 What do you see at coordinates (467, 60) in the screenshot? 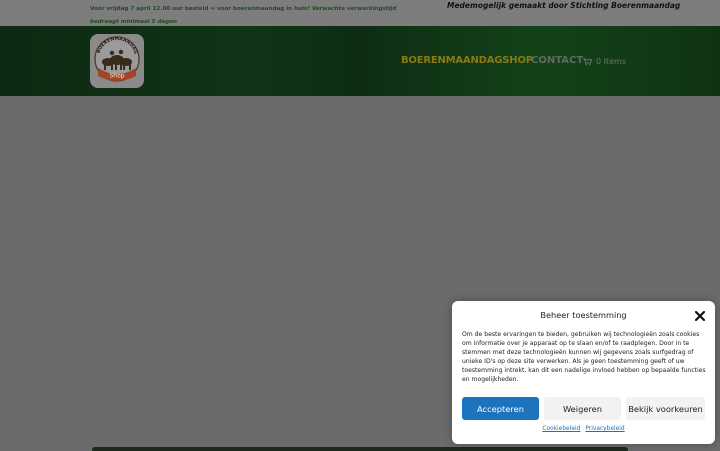
I see `nav-shop-link: BOERENMAANDAGSHOP` at bounding box center [467, 60].